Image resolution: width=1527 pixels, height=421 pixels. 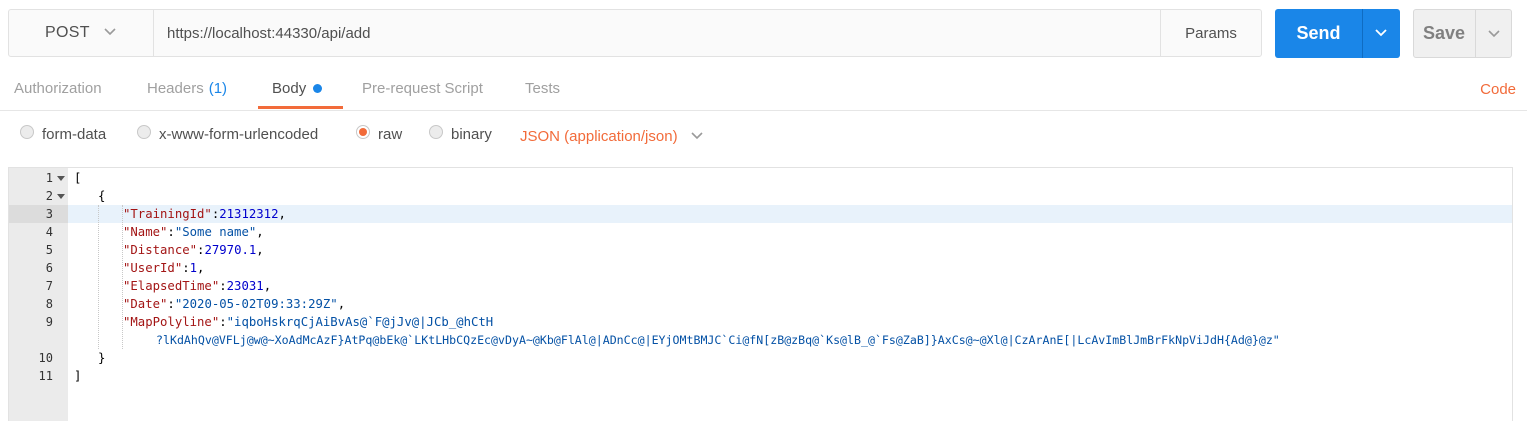 What do you see at coordinates (256, 304) in the screenshot?
I see `json-value: "2020-05-02T09:33:29Z"` at bounding box center [256, 304].